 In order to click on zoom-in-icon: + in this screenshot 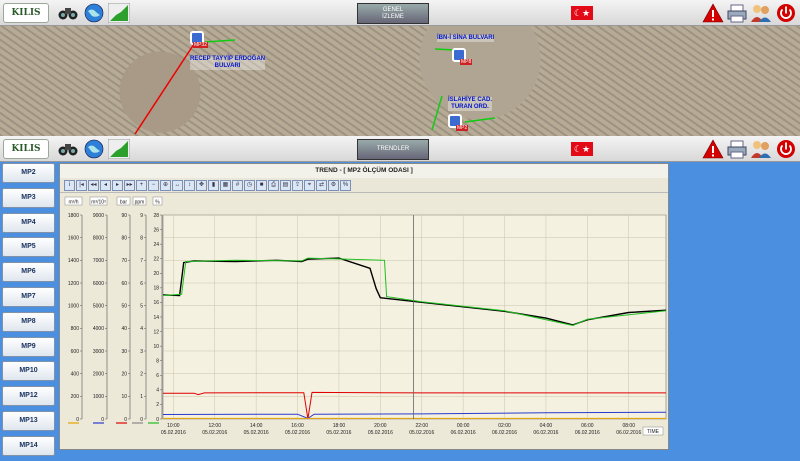, I will do `click(141, 185)`.